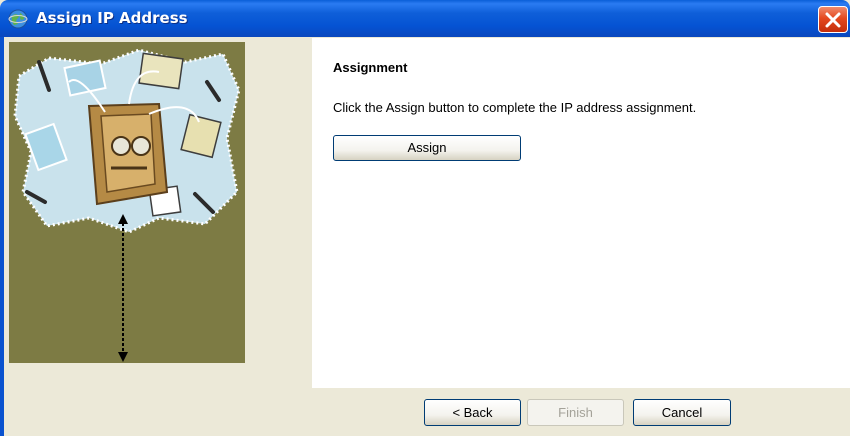 This screenshot has width=850, height=436. Describe the element at coordinates (112, 18) in the screenshot. I see `window-title: Assign IP Address` at that location.